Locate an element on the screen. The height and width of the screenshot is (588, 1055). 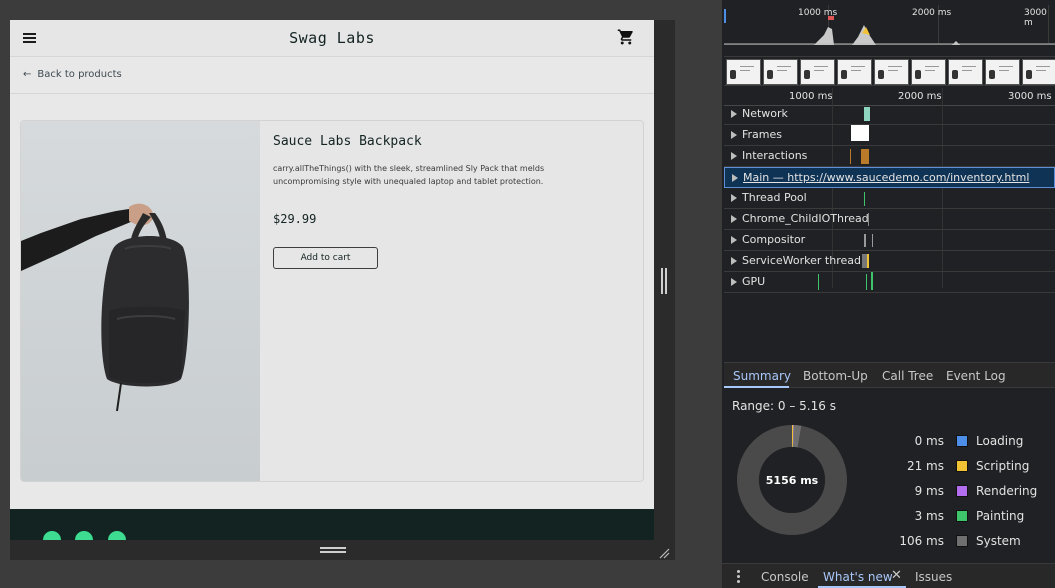
legend-label: Scripting is located at coordinates (1003, 466).